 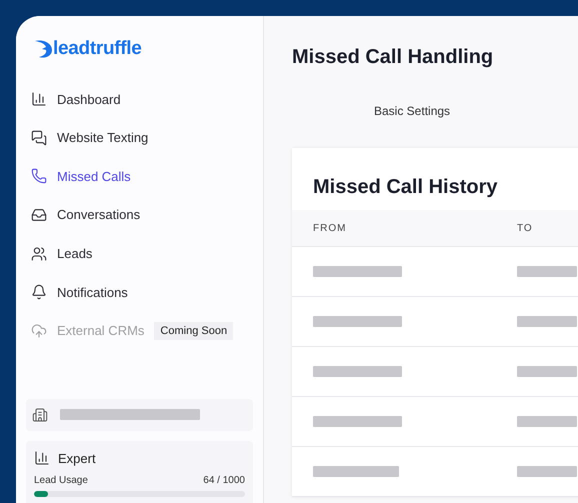 I want to click on nav-item: Missed Calls, so click(x=81, y=176).